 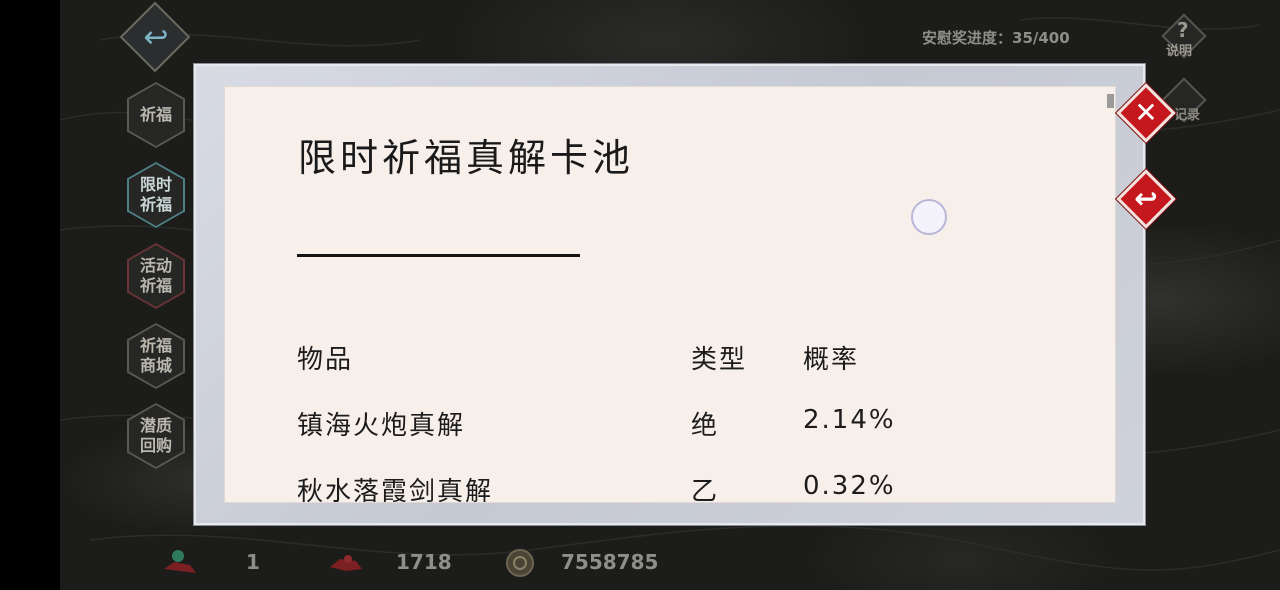 What do you see at coordinates (719, 360) in the screenshot?
I see `table-header-type: 类型` at bounding box center [719, 360].